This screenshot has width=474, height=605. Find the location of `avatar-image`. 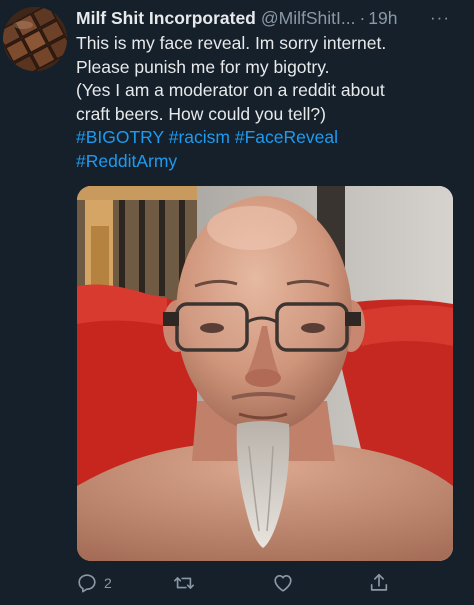

avatar-image is located at coordinates (35, 39).